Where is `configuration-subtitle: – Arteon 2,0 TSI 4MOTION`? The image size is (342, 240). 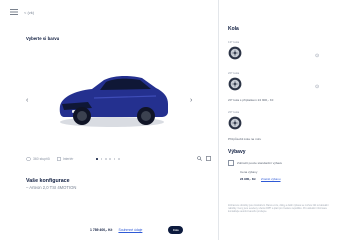 configuration-subtitle: – Arteon 2,0 TSI 4MOTION is located at coordinates (51, 187).